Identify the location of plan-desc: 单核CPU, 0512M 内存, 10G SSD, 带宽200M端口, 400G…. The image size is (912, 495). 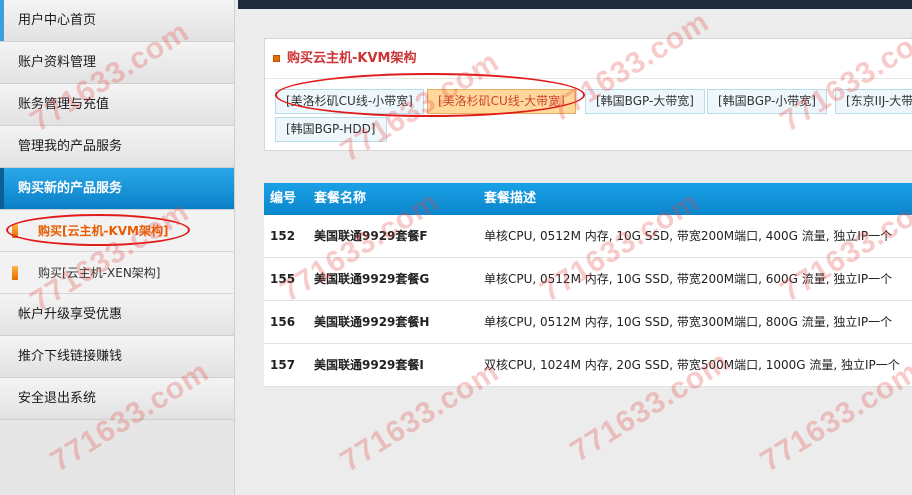
(688, 236).